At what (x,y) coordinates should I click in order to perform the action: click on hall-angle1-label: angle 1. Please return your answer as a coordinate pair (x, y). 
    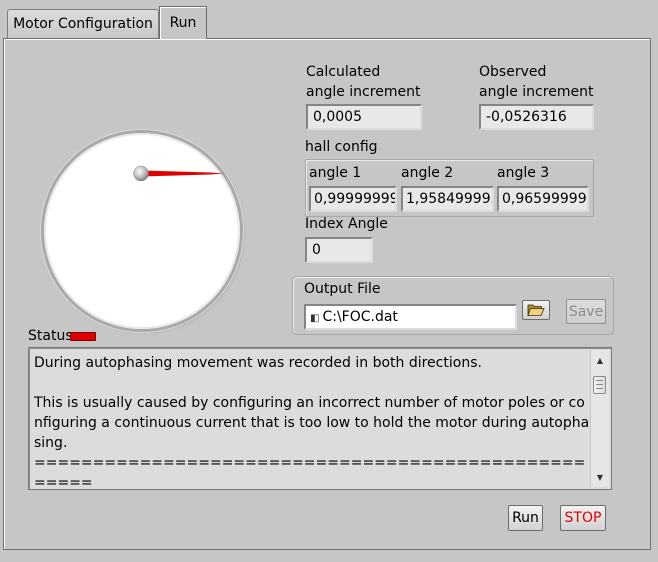
    Looking at the image, I should click on (335, 173).